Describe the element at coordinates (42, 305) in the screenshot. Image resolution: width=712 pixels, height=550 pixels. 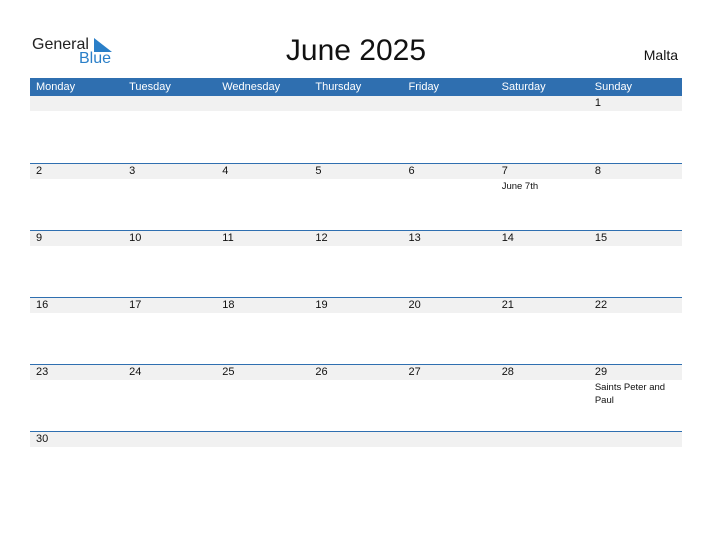
I see `day-number: 16` at that location.